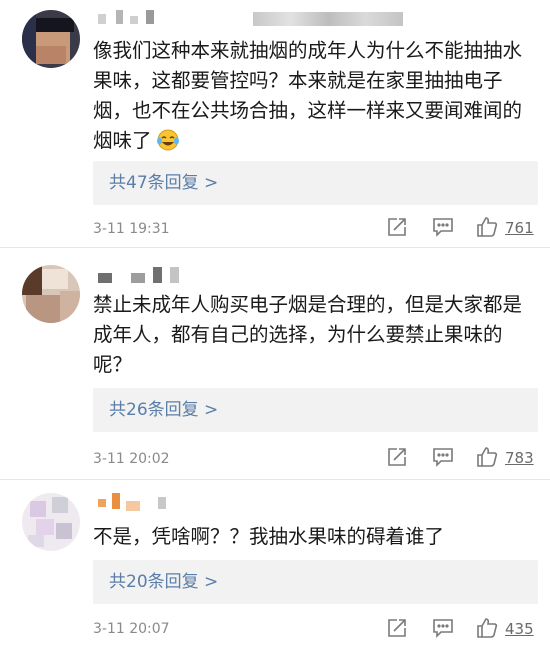  I want to click on like-button, so click(487, 628).